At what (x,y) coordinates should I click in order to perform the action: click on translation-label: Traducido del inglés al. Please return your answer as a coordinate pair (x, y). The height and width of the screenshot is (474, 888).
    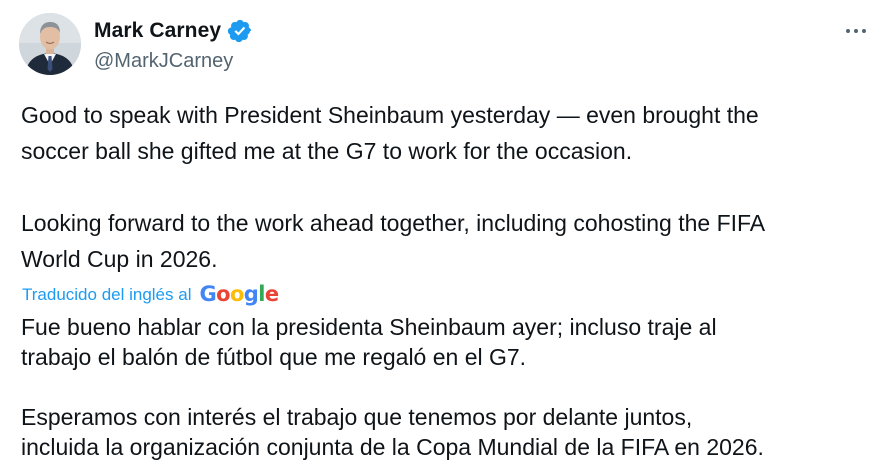
    Looking at the image, I should click on (106, 295).